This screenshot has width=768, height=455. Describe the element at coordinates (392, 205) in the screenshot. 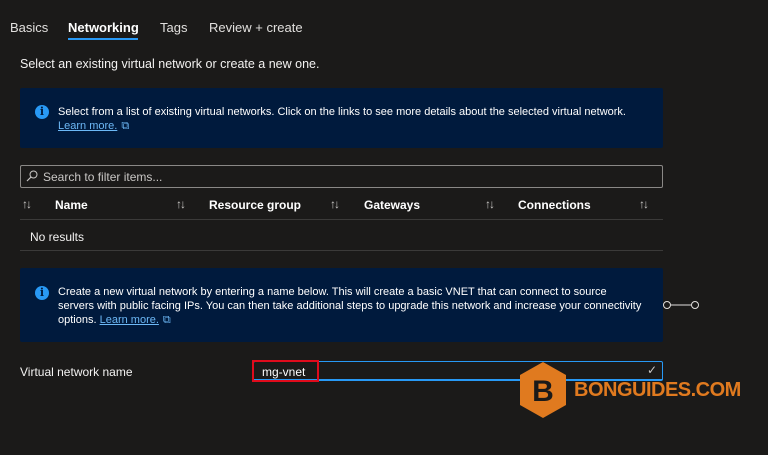

I see `column-header-gateways: Gateways` at that location.